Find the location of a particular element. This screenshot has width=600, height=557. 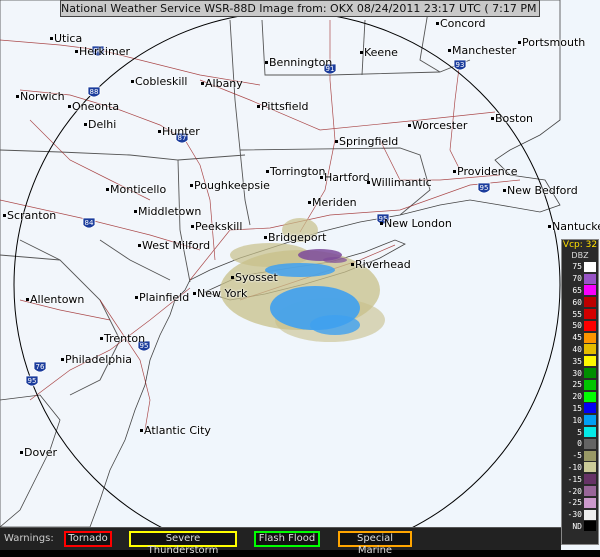

city-label: Worcester is located at coordinates (440, 125).